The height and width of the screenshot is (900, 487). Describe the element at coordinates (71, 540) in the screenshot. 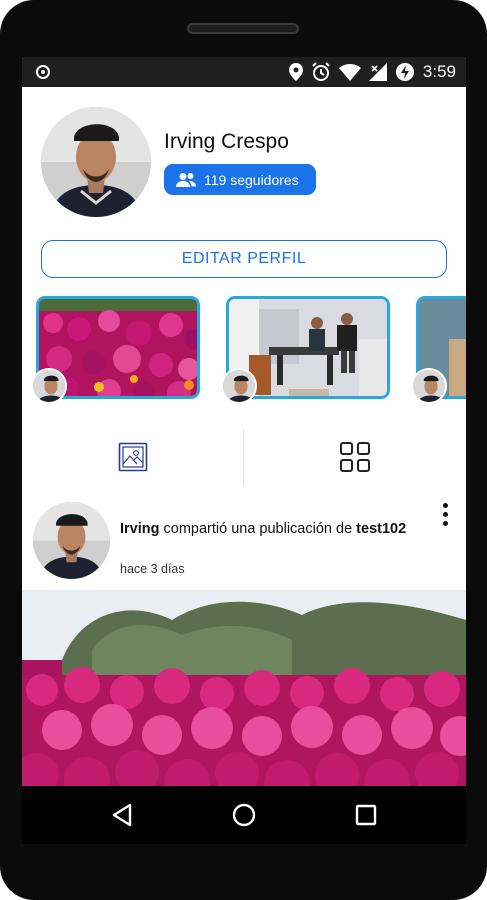

I see `post-author-avatar` at that location.